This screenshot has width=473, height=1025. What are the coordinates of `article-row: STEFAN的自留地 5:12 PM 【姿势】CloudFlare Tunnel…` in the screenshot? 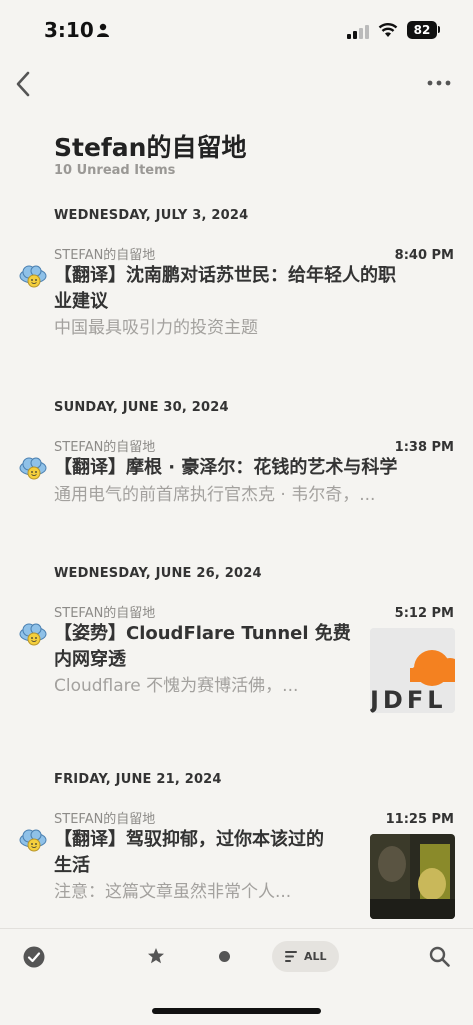 It's located at (236, 657).